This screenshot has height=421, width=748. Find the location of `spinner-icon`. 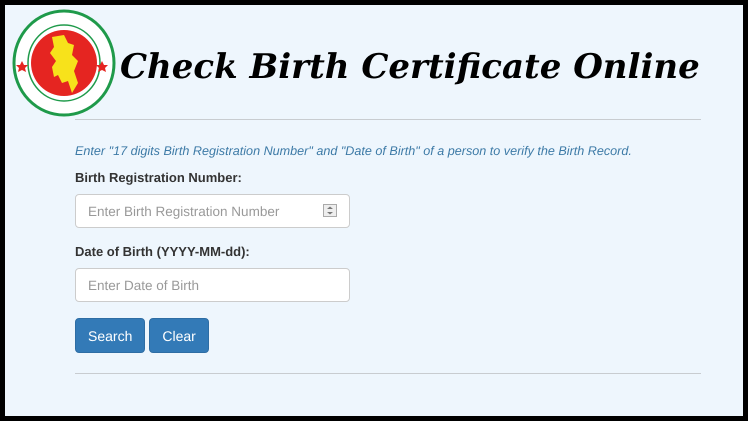

spinner-icon is located at coordinates (330, 210).